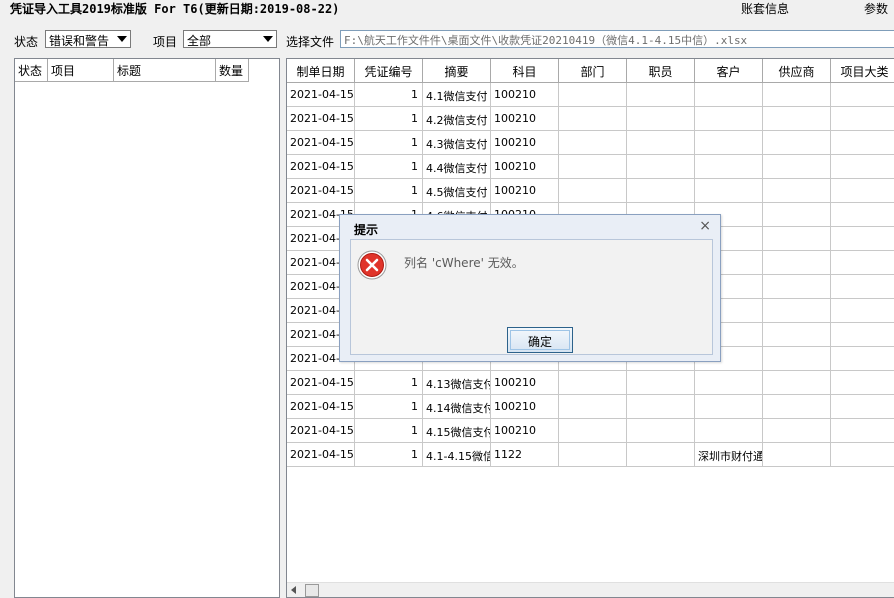 The height and width of the screenshot is (598, 894). I want to click on grid-cell: 4.3微信支付, so click(457, 143).